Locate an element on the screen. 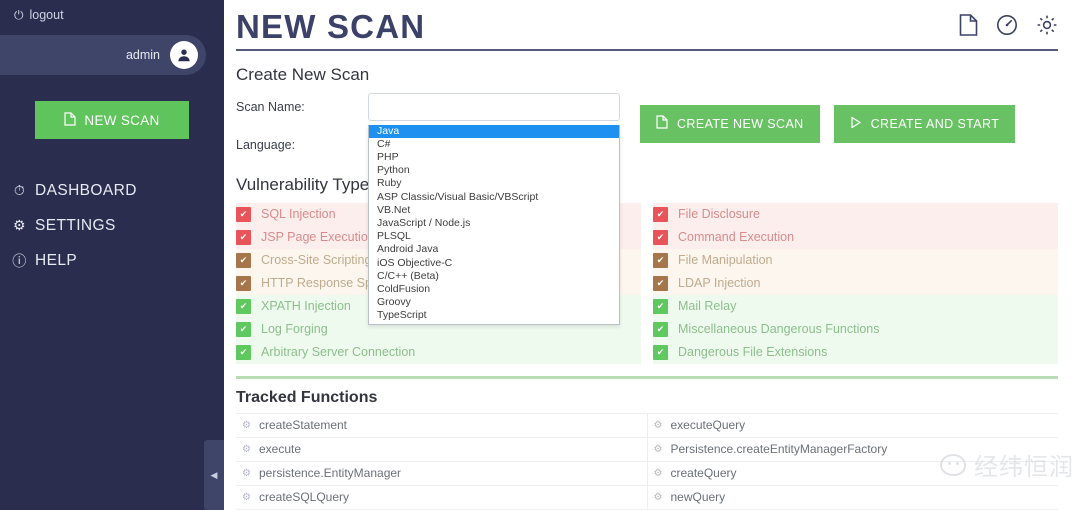 The width and height of the screenshot is (1080, 510). language-option: Groovy is located at coordinates (494, 302).